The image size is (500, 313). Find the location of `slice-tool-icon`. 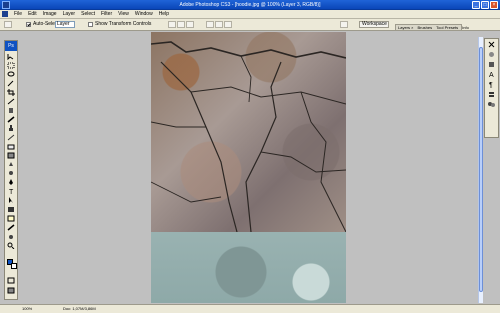

slice-tool-icon is located at coordinates (11, 102).